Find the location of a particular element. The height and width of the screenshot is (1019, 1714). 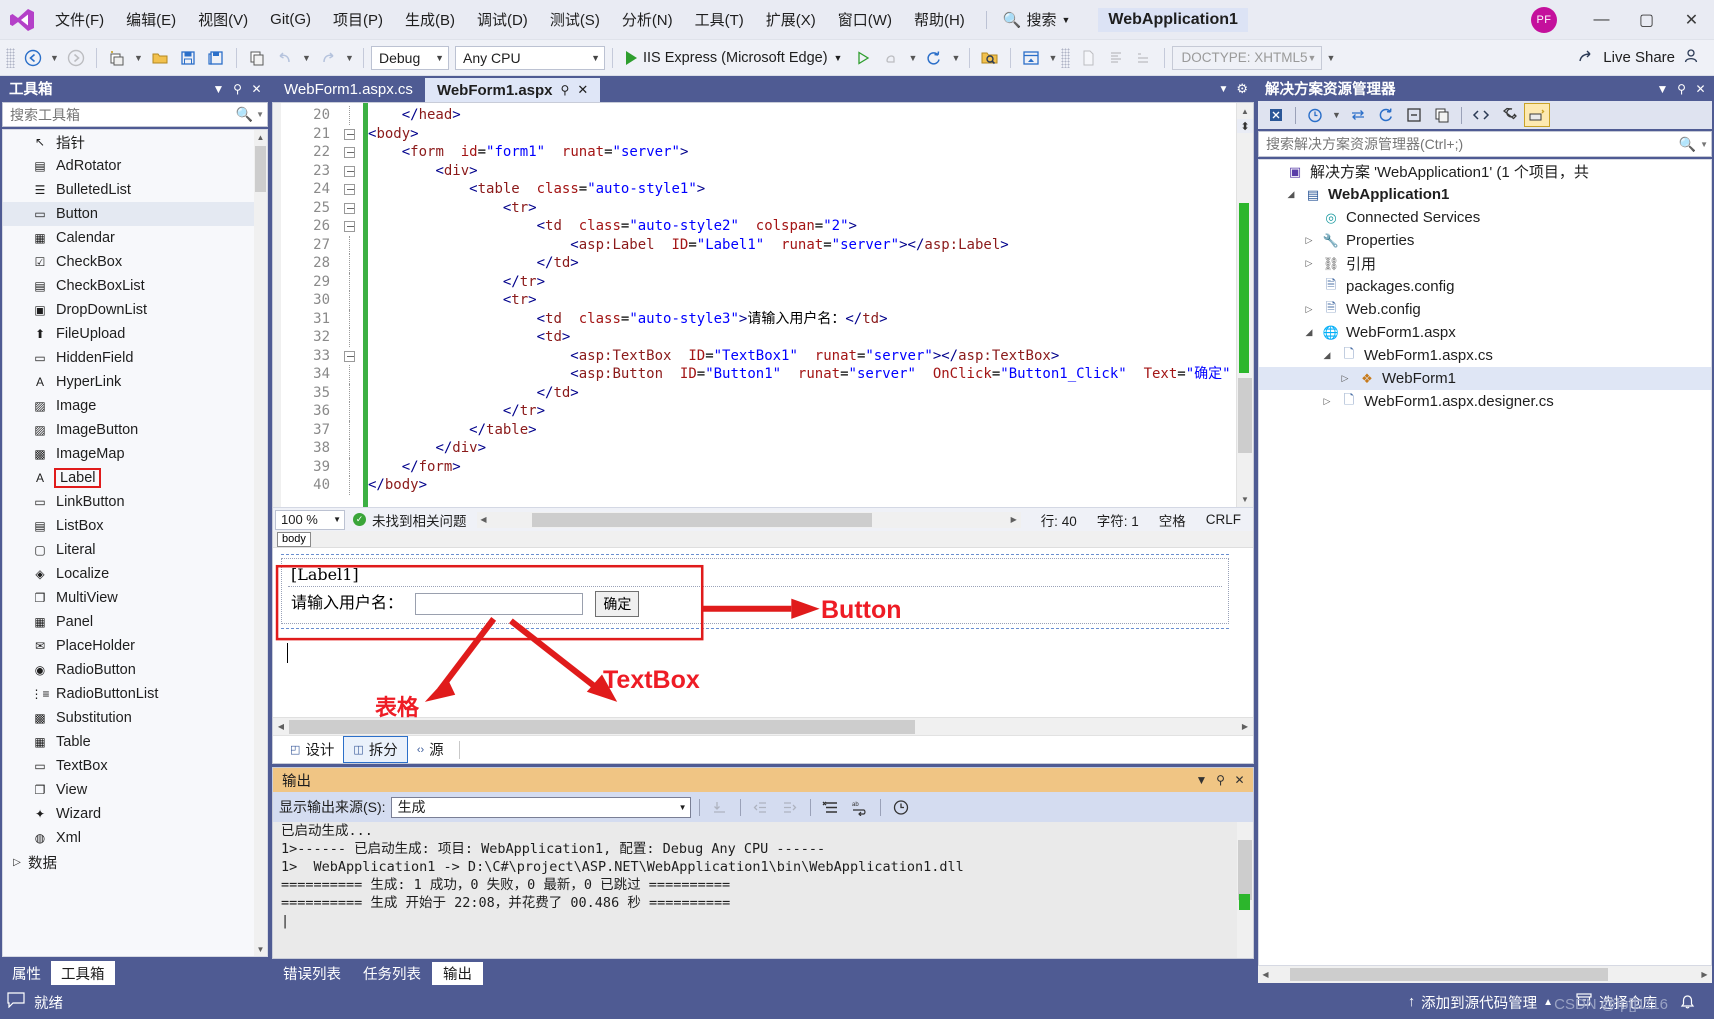

new-project-icon is located at coordinates (117, 58).